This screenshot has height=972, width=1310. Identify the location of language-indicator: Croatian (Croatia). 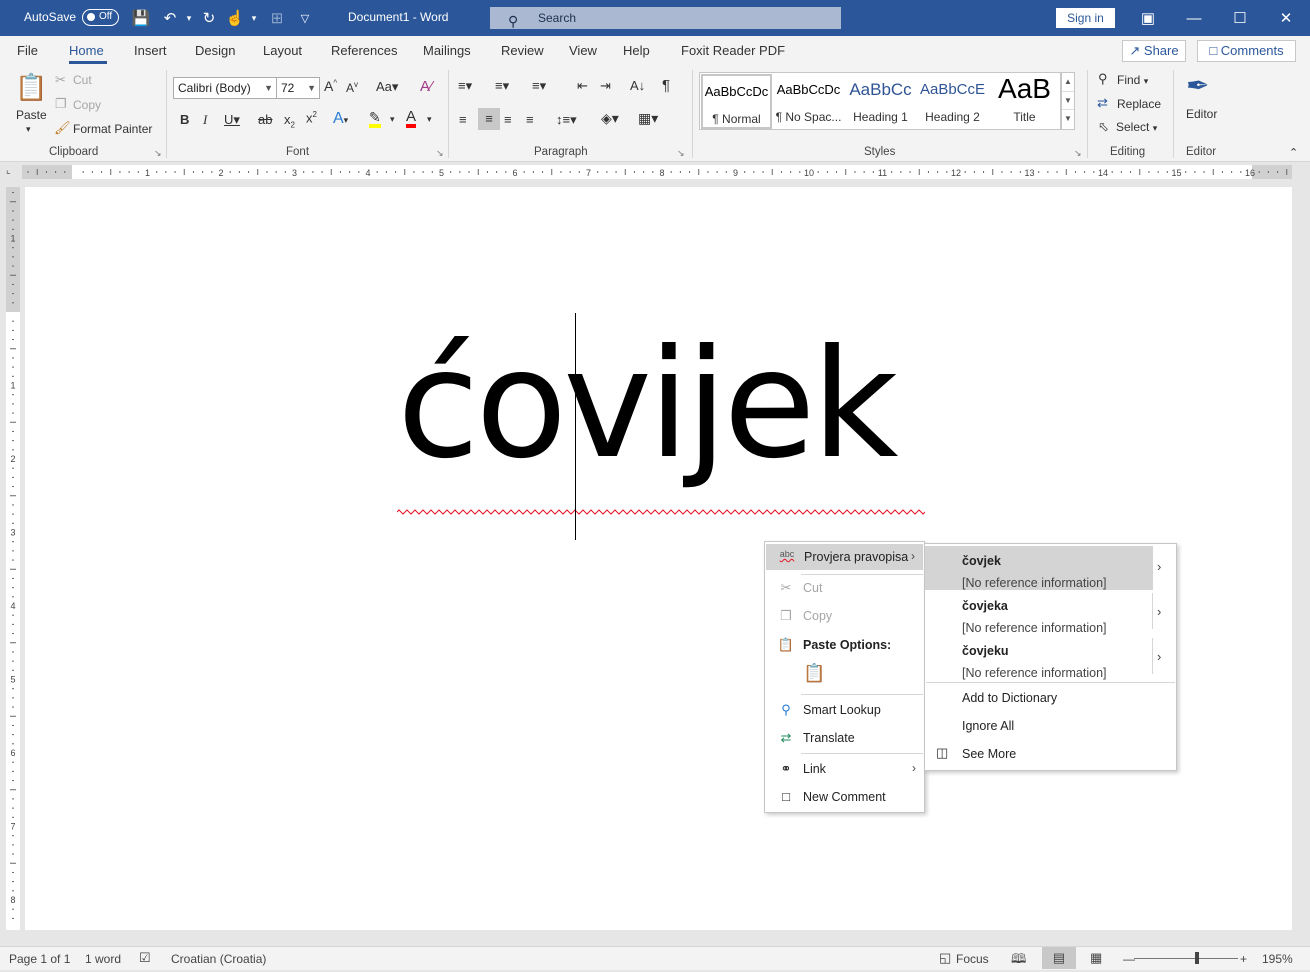
(218, 959).